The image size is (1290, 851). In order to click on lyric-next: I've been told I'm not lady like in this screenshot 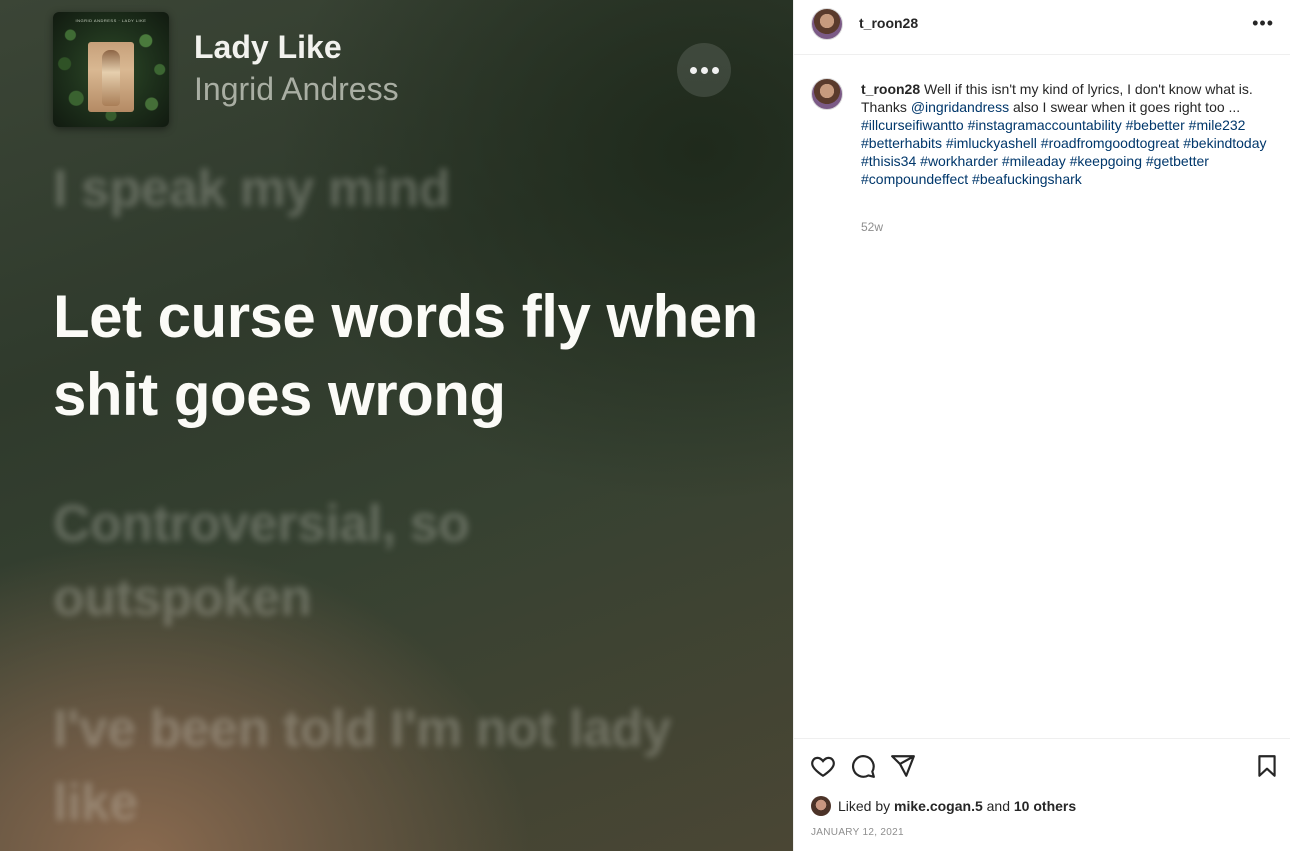, I will do `click(362, 766)`.